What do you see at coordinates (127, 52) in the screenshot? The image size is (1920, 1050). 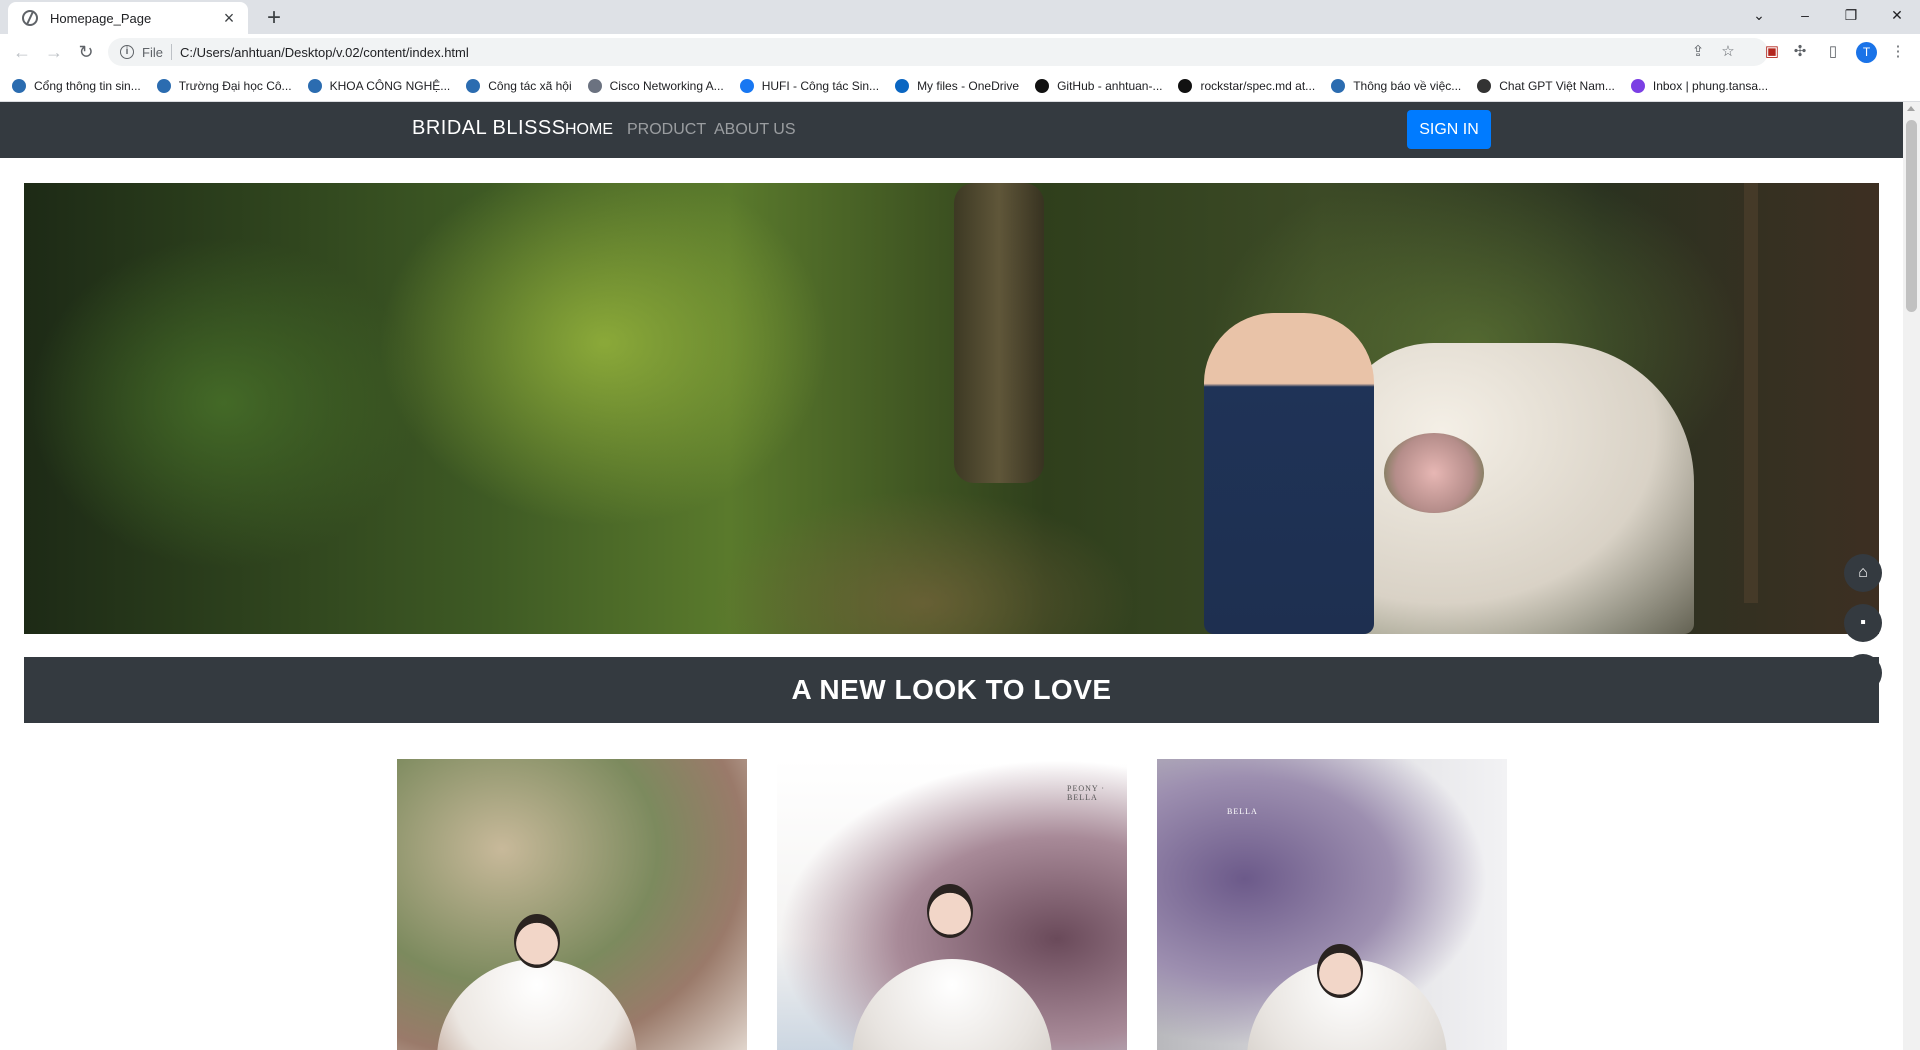 I see `info-icon: i` at bounding box center [127, 52].